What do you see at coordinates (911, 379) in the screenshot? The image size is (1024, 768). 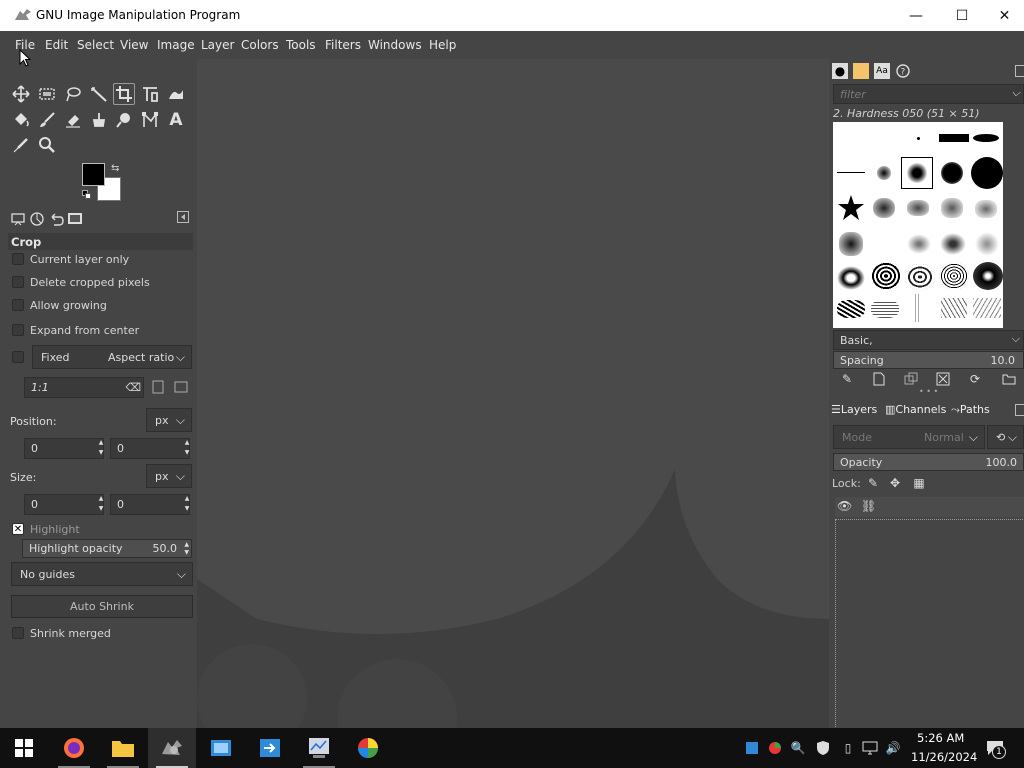 I see `duplicate-brush-icon` at bounding box center [911, 379].